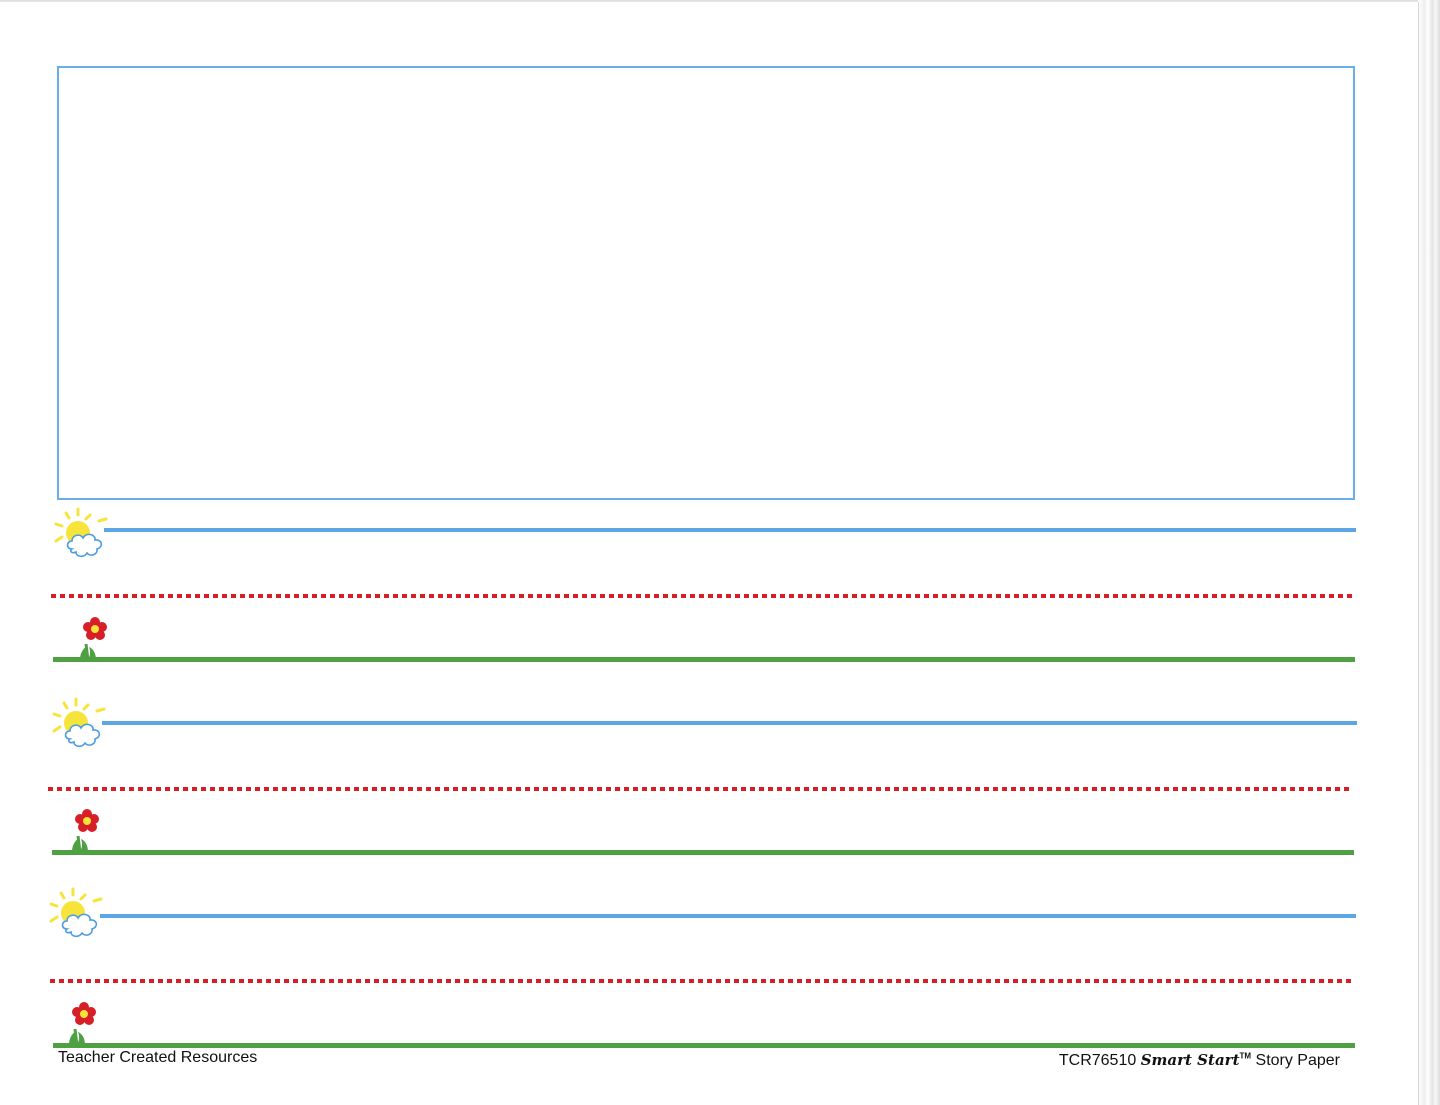  Describe the element at coordinates (1429, 552) in the screenshot. I see `paper-stack-edge` at that location.